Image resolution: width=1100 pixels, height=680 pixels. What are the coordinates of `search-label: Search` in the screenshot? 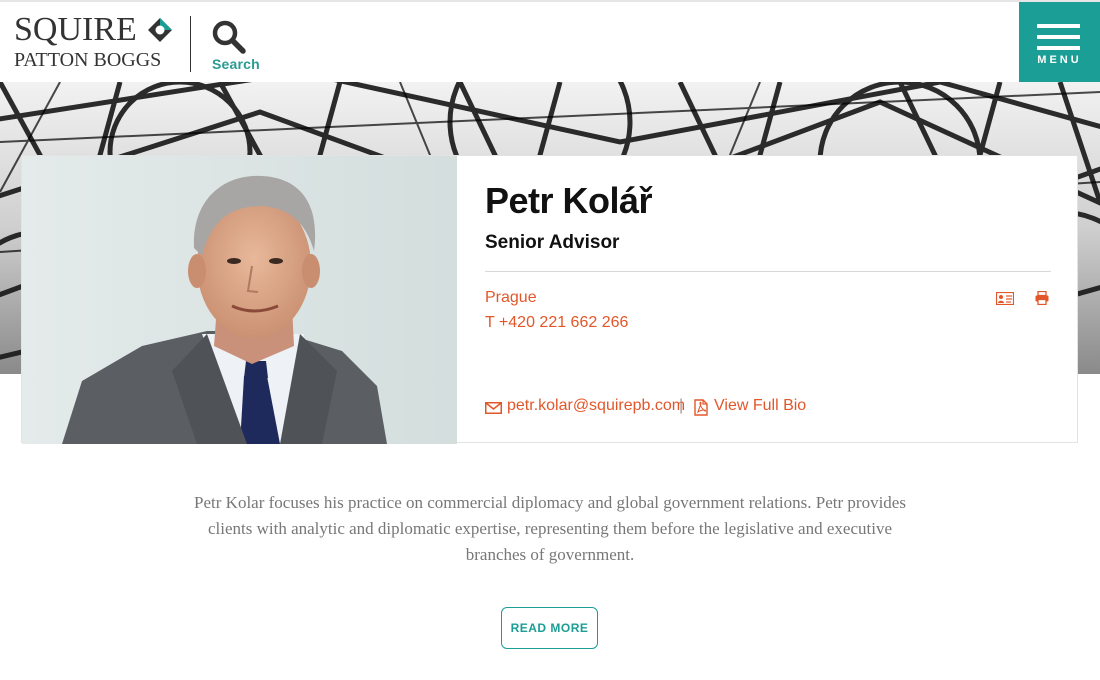 It's located at (236, 64).